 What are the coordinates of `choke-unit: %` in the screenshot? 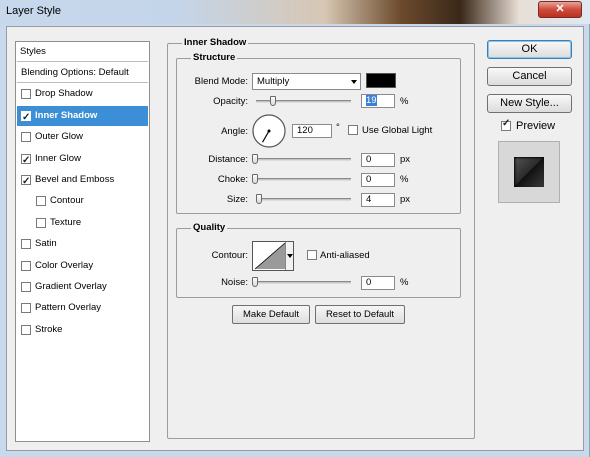 It's located at (404, 179).